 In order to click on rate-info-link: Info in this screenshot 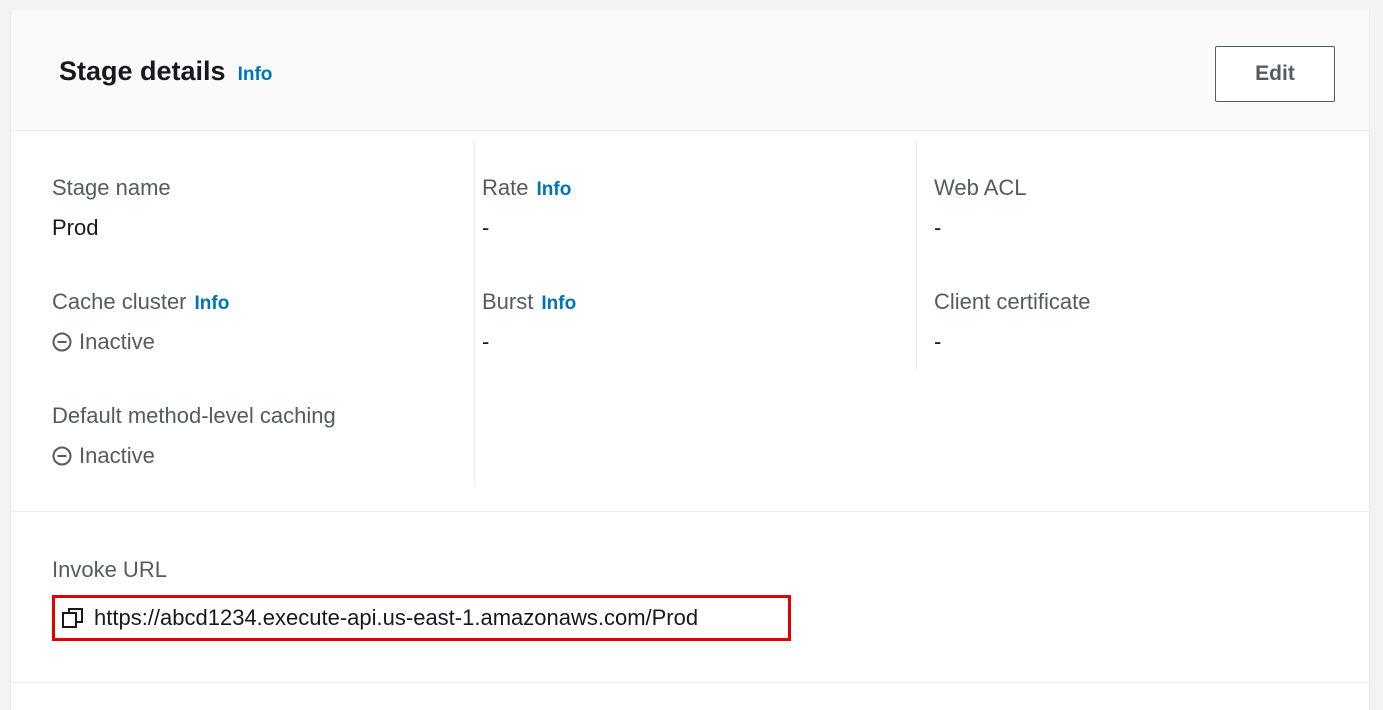, I will do `click(553, 190)`.